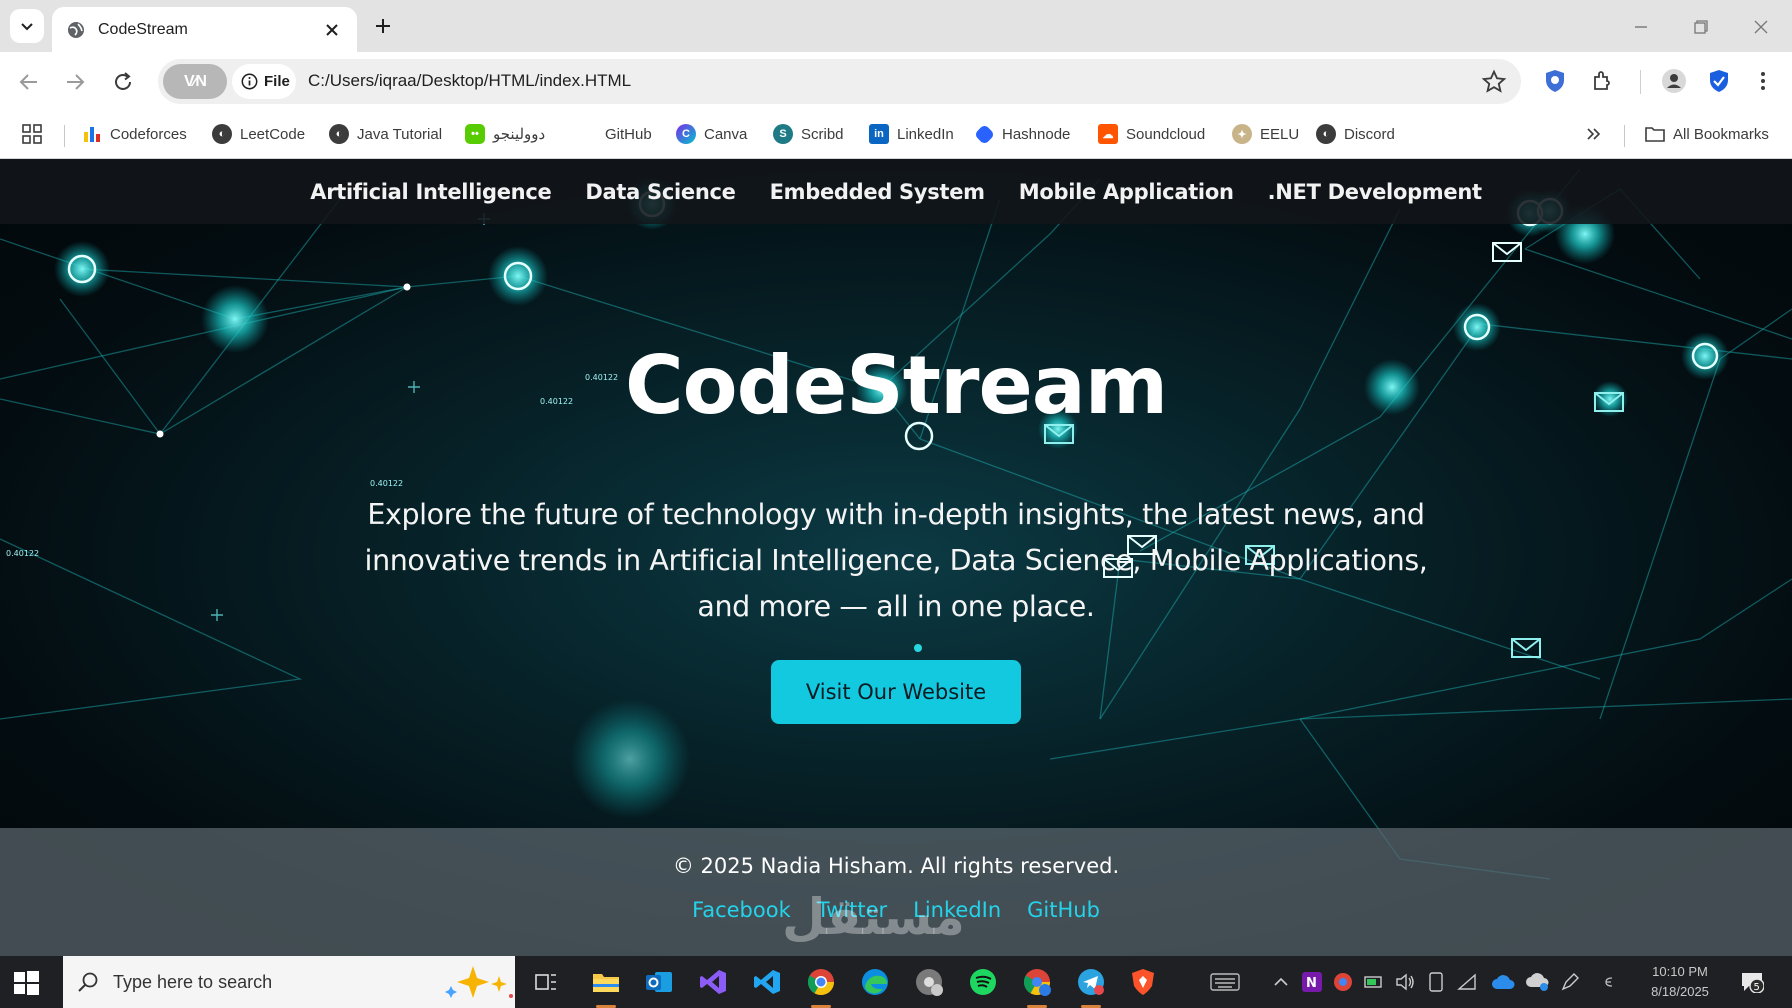  What do you see at coordinates (660, 192) in the screenshot?
I see `nav-link-data-science: Data Science` at bounding box center [660, 192].